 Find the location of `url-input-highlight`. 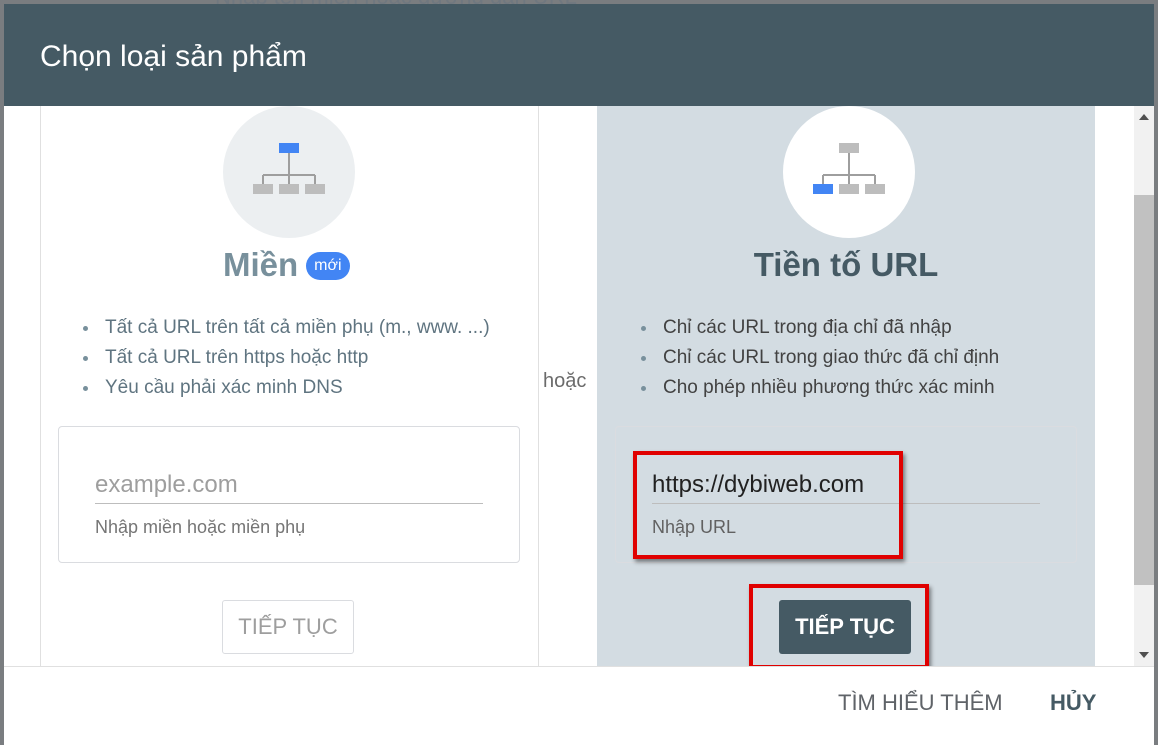

url-input-highlight is located at coordinates (768, 505).